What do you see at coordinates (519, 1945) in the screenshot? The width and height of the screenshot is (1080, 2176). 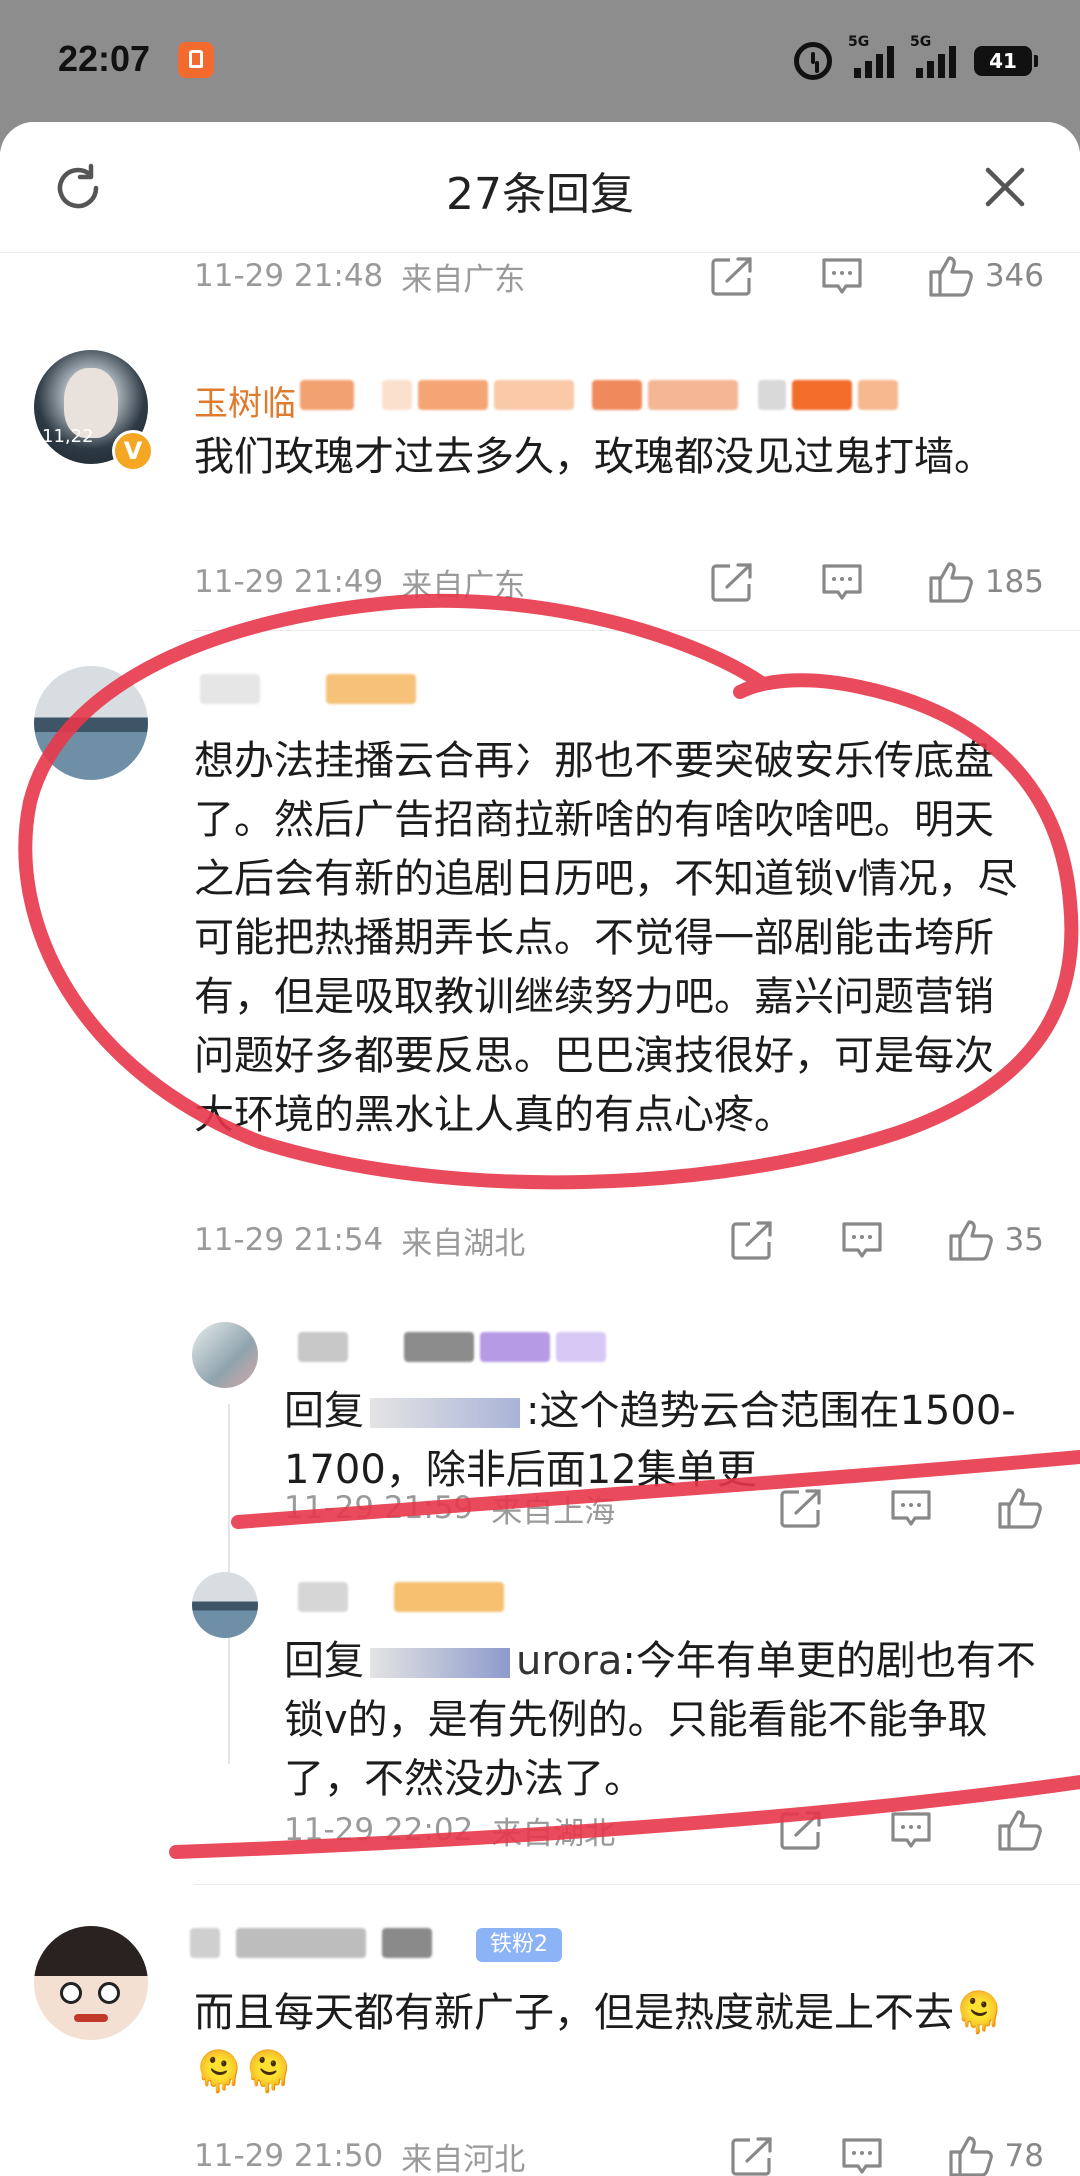 I see `fan-badge: 铁粉2` at bounding box center [519, 1945].